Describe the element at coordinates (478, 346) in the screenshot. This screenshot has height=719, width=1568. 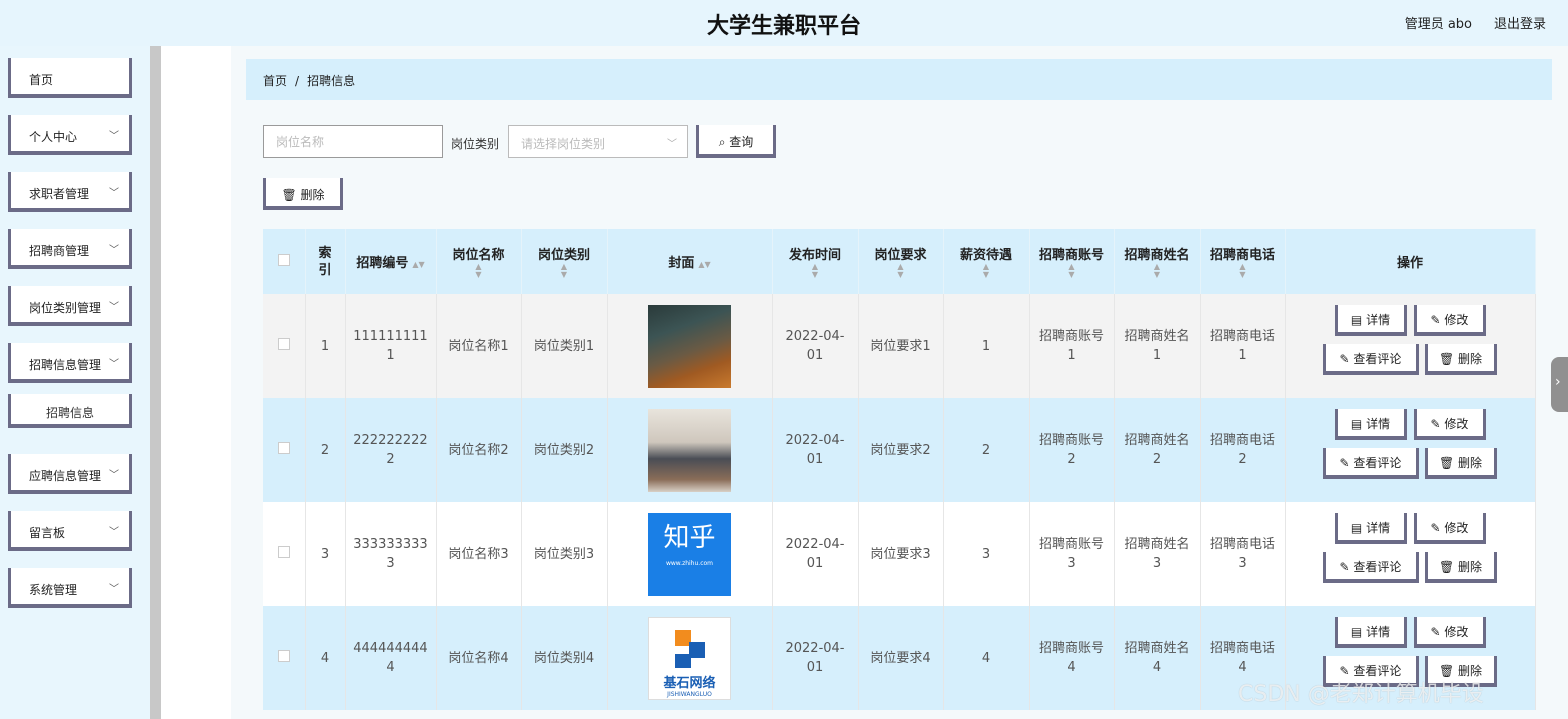
I see `row-name: 岗位名称1` at that location.